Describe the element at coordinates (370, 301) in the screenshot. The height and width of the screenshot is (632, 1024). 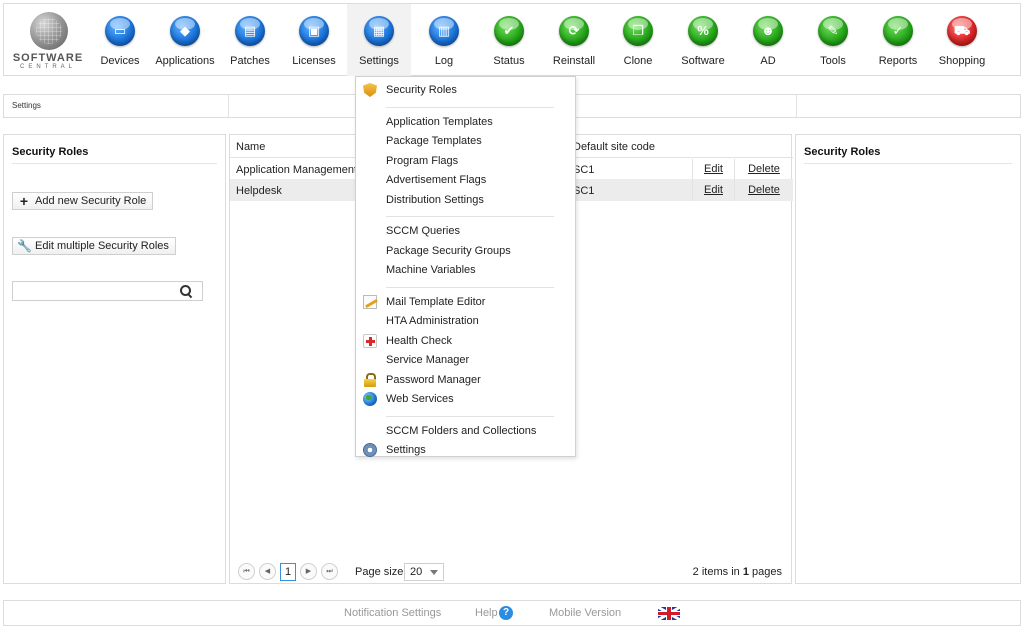
I see `pencil-doc-icon` at that location.